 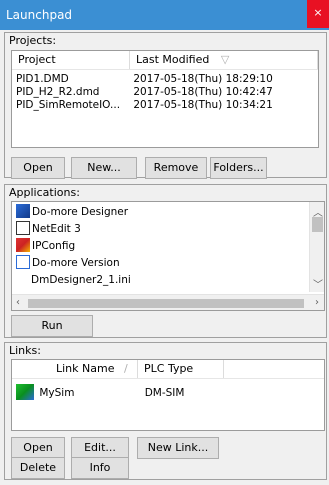 I want to click on table-row: PID1.DMD 2017-05-18(Thu) 18:29:10, so click(x=144, y=79).